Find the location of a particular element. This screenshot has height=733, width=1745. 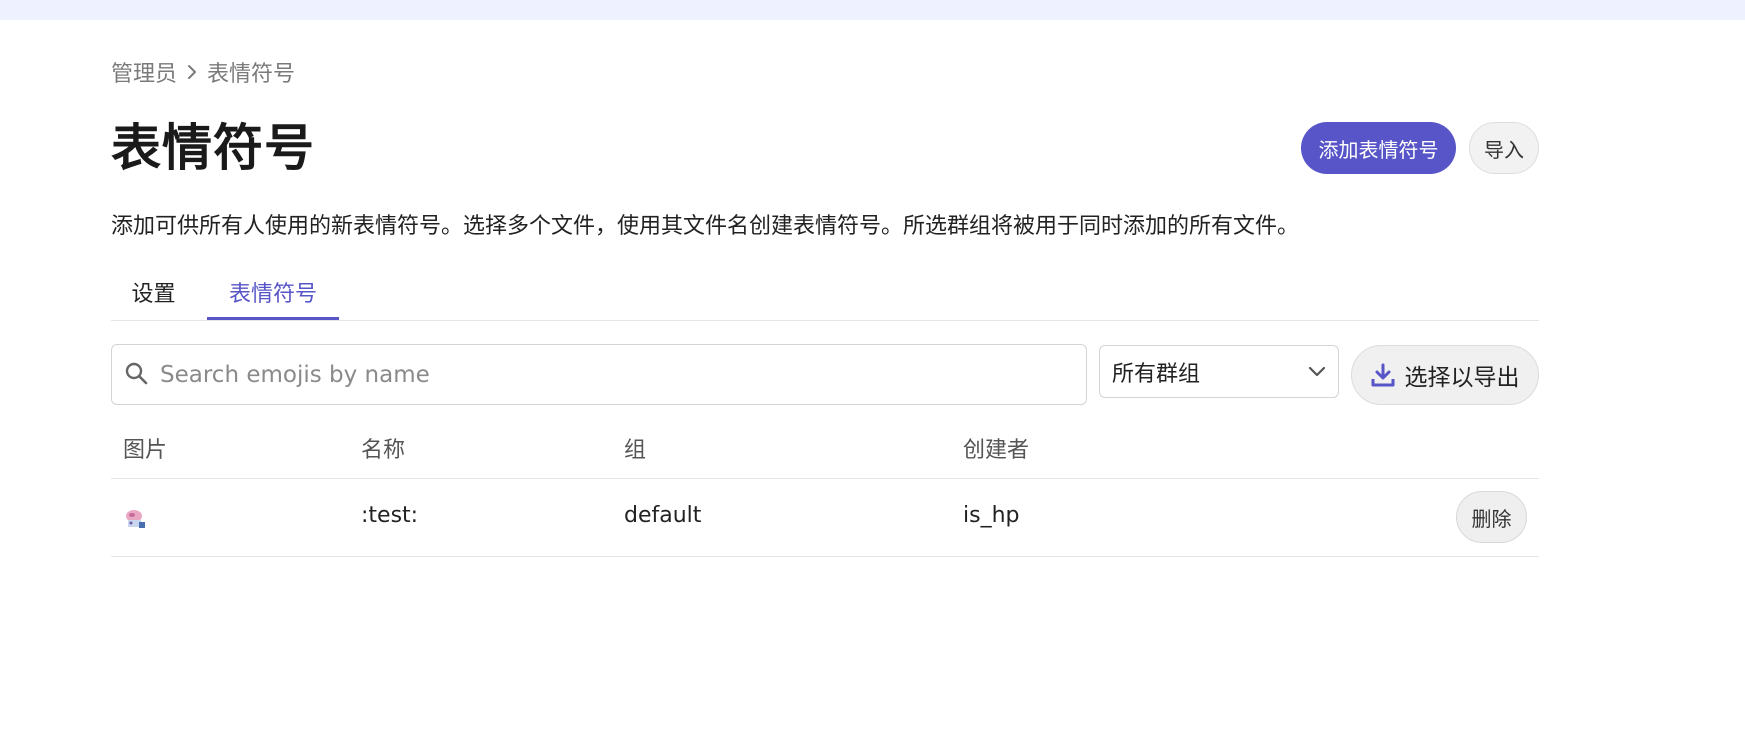

select-to-export-button: 选择以导出 is located at coordinates (1445, 375).